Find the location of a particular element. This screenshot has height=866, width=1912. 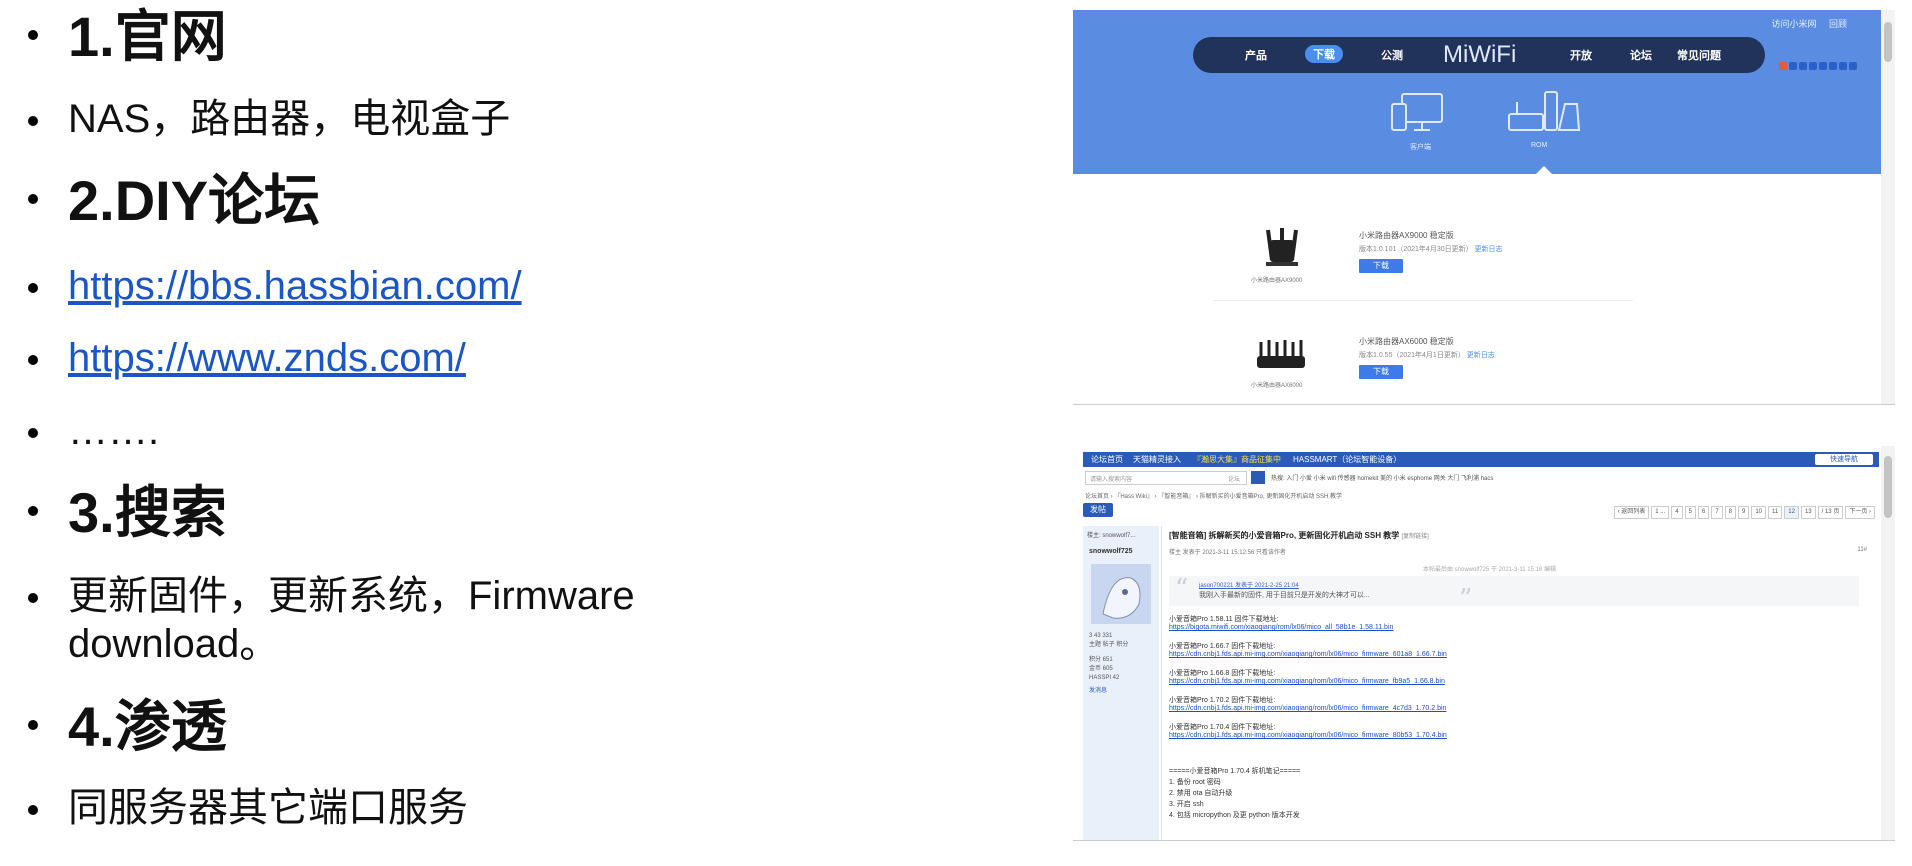

page-link: 8 is located at coordinates (1730, 512).